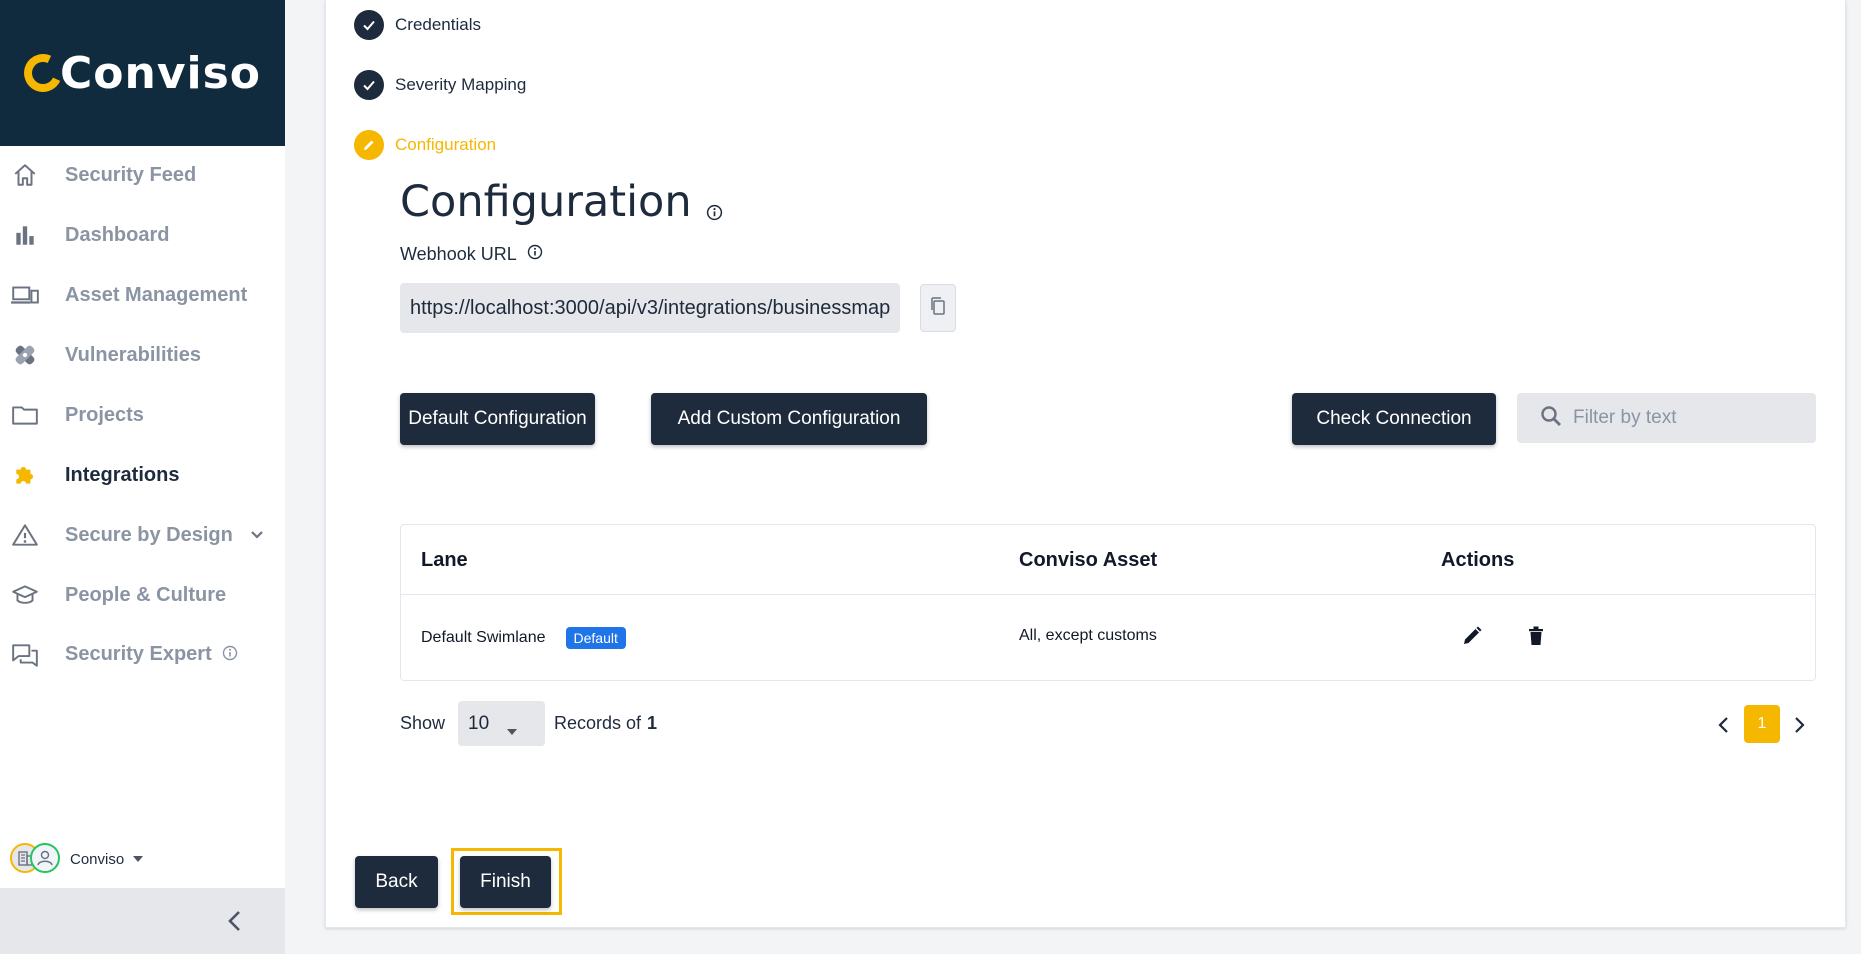 The width and height of the screenshot is (1861, 954). I want to click on conviso-logo: Conviso, so click(140, 73).